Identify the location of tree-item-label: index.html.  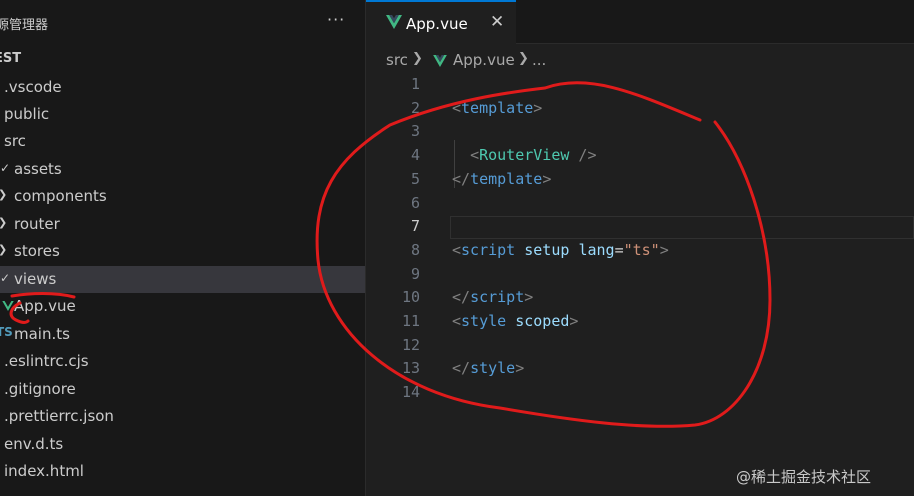
(44, 471).